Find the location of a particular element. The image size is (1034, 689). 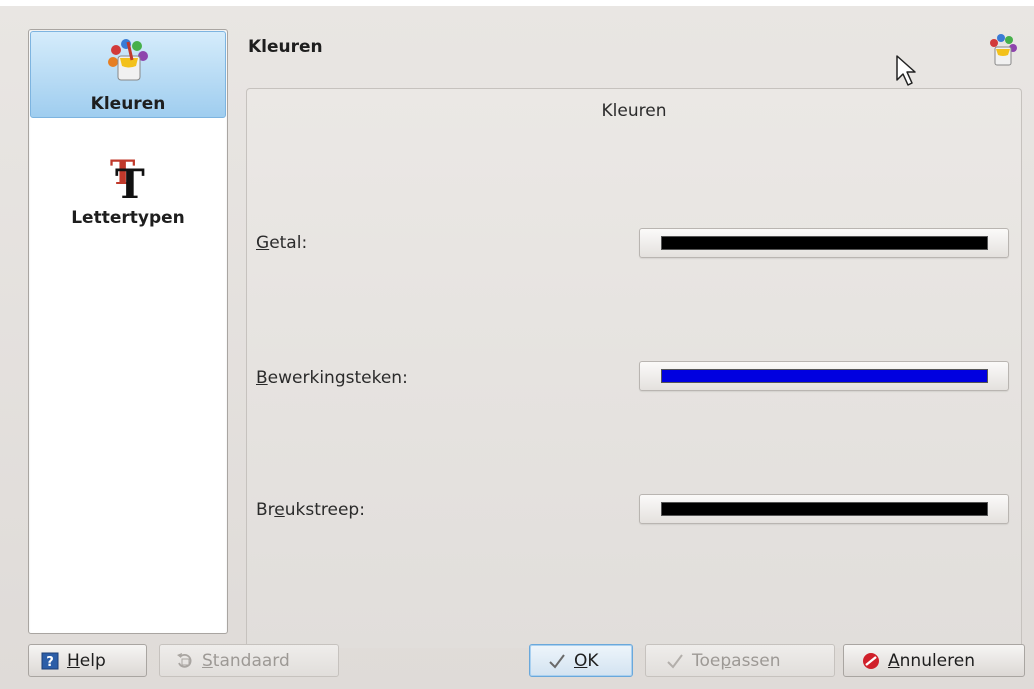

window-top-edge is located at coordinates (517, 3).